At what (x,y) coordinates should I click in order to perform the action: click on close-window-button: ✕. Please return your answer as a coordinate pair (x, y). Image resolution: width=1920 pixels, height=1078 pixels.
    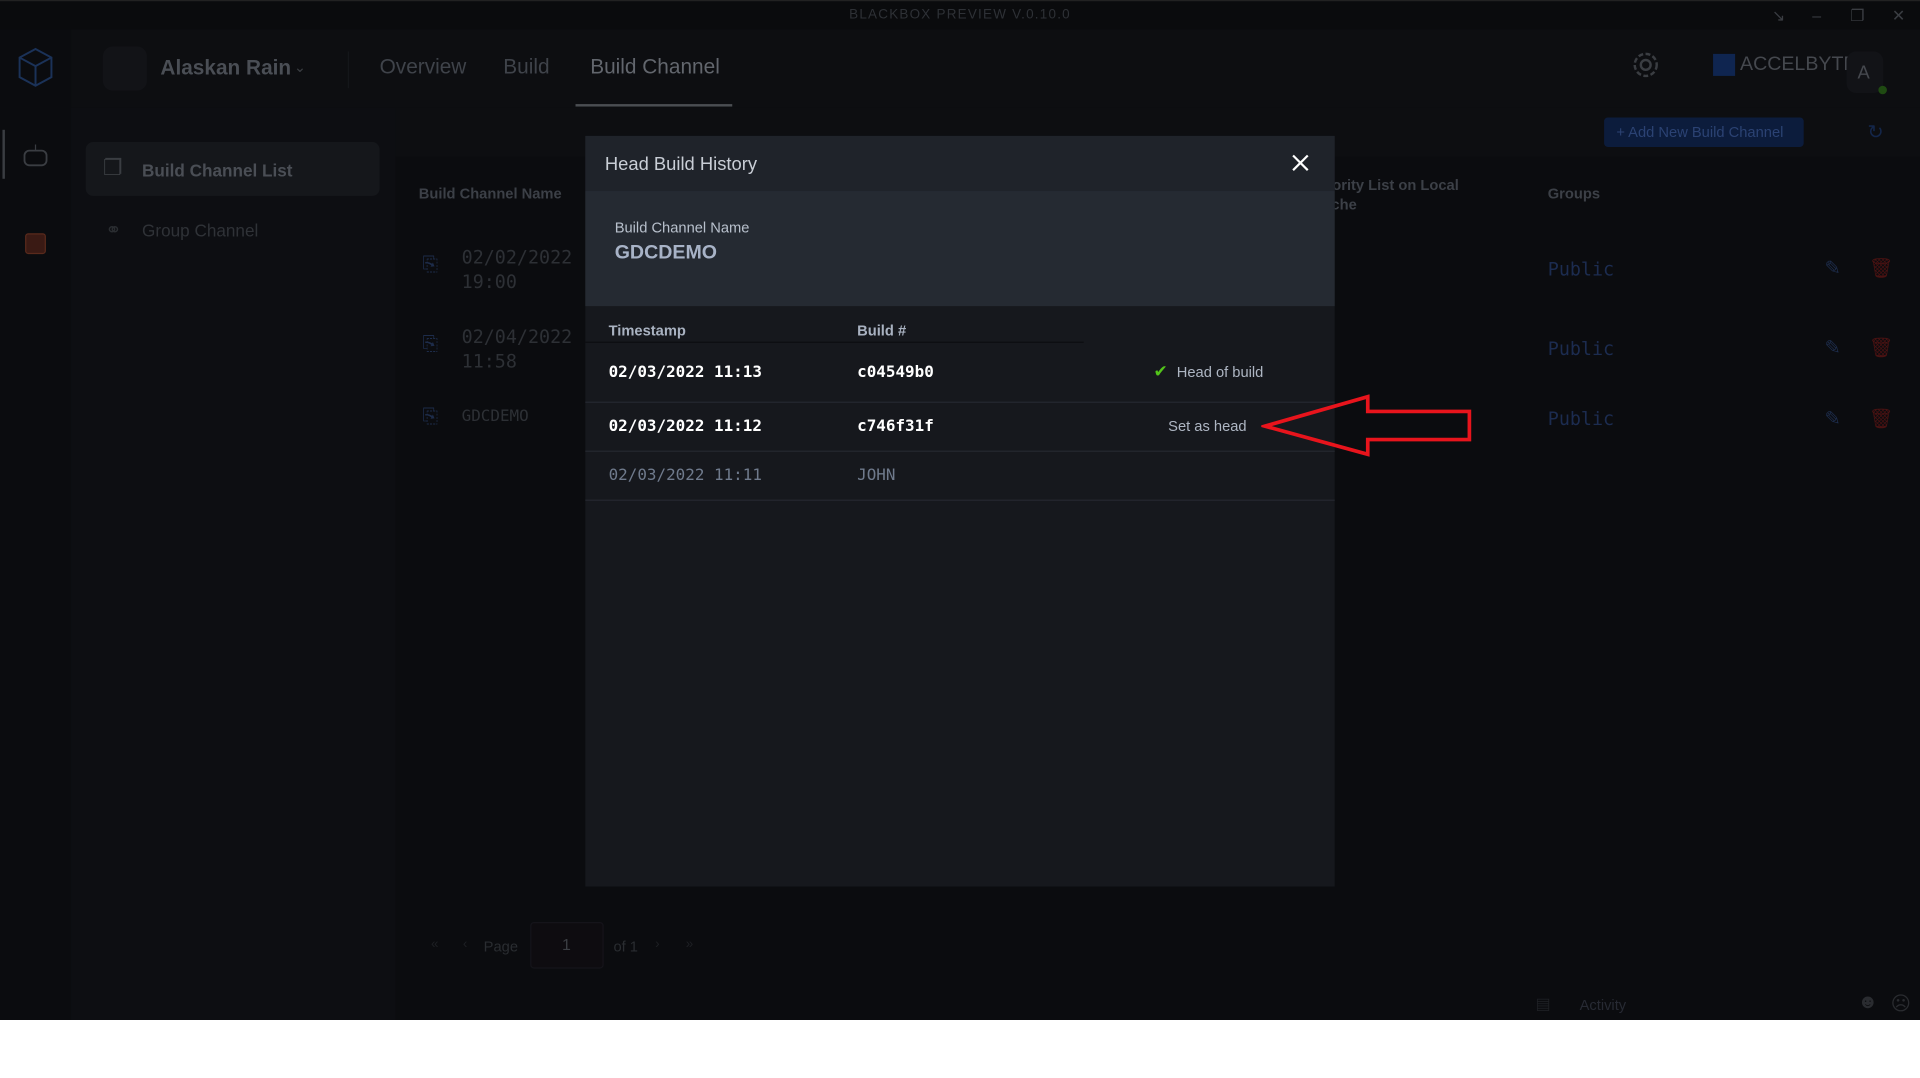
    Looking at the image, I should click on (1898, 16).